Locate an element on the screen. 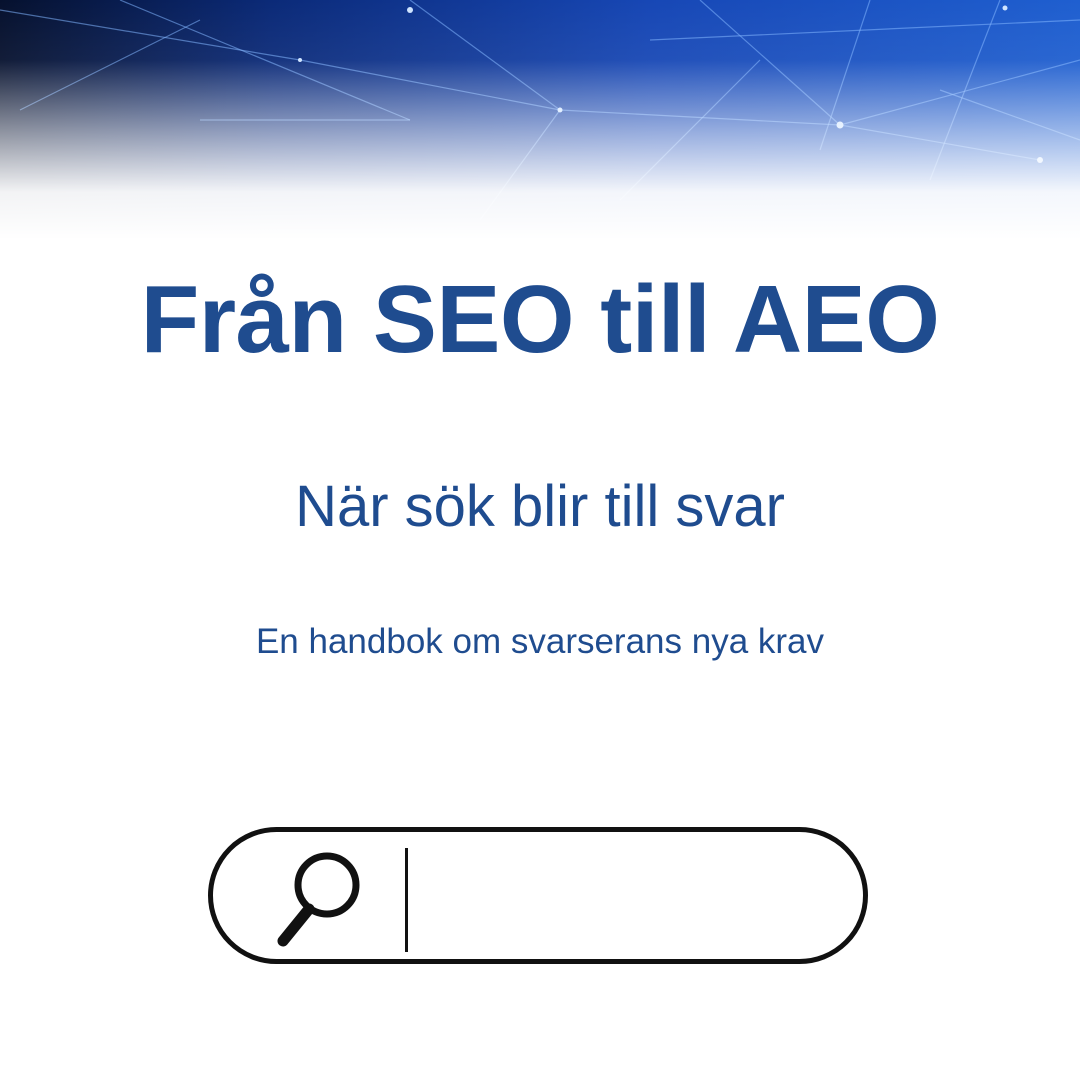 This screenshot has height=1080, width=1080. search-bar is located at coordinates (538, 895).